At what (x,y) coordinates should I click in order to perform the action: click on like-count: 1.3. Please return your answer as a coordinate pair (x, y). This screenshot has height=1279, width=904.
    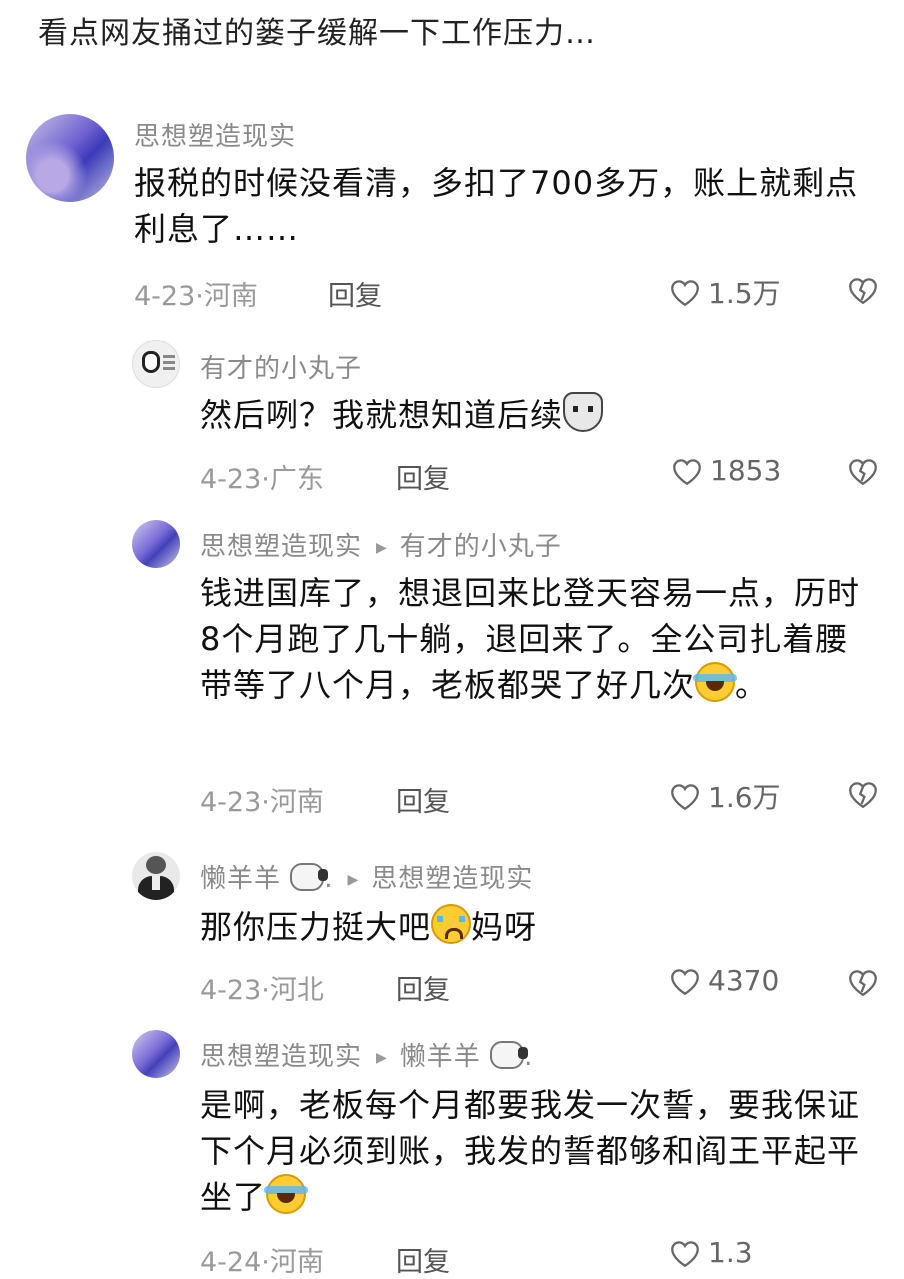
    Looking at the image, I should click on (730, 1252).